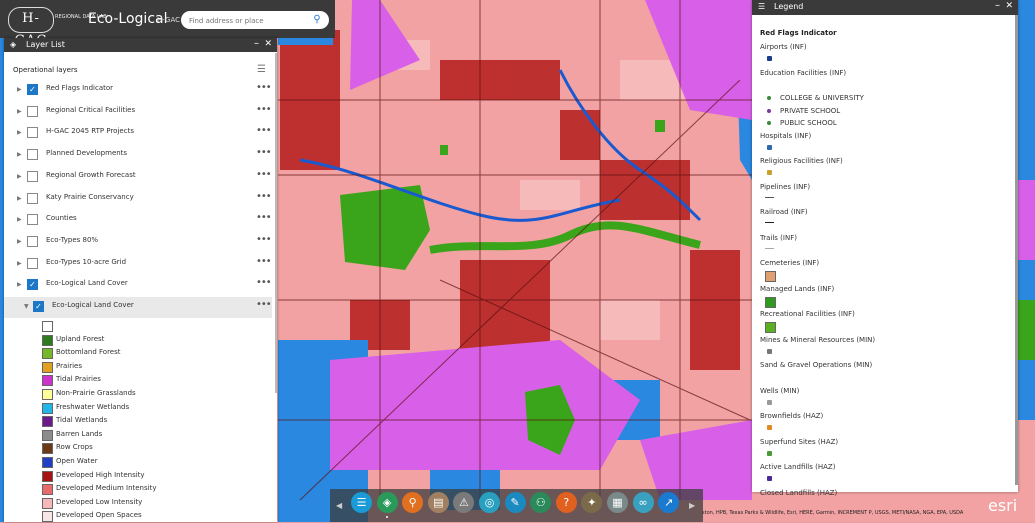  What do you see at coordinates (138, 220) in the screenshot?
I see `layer-row: ▶ Counties •••` at bounding box center [138, 220].